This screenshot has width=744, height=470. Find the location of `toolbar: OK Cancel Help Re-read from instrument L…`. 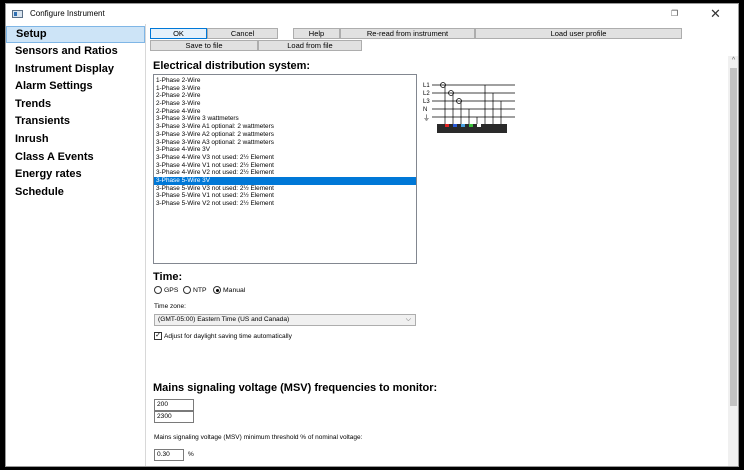

toolbar: OK Cancel Help Re-read from instrument L… is located at coordinates (417, 39).